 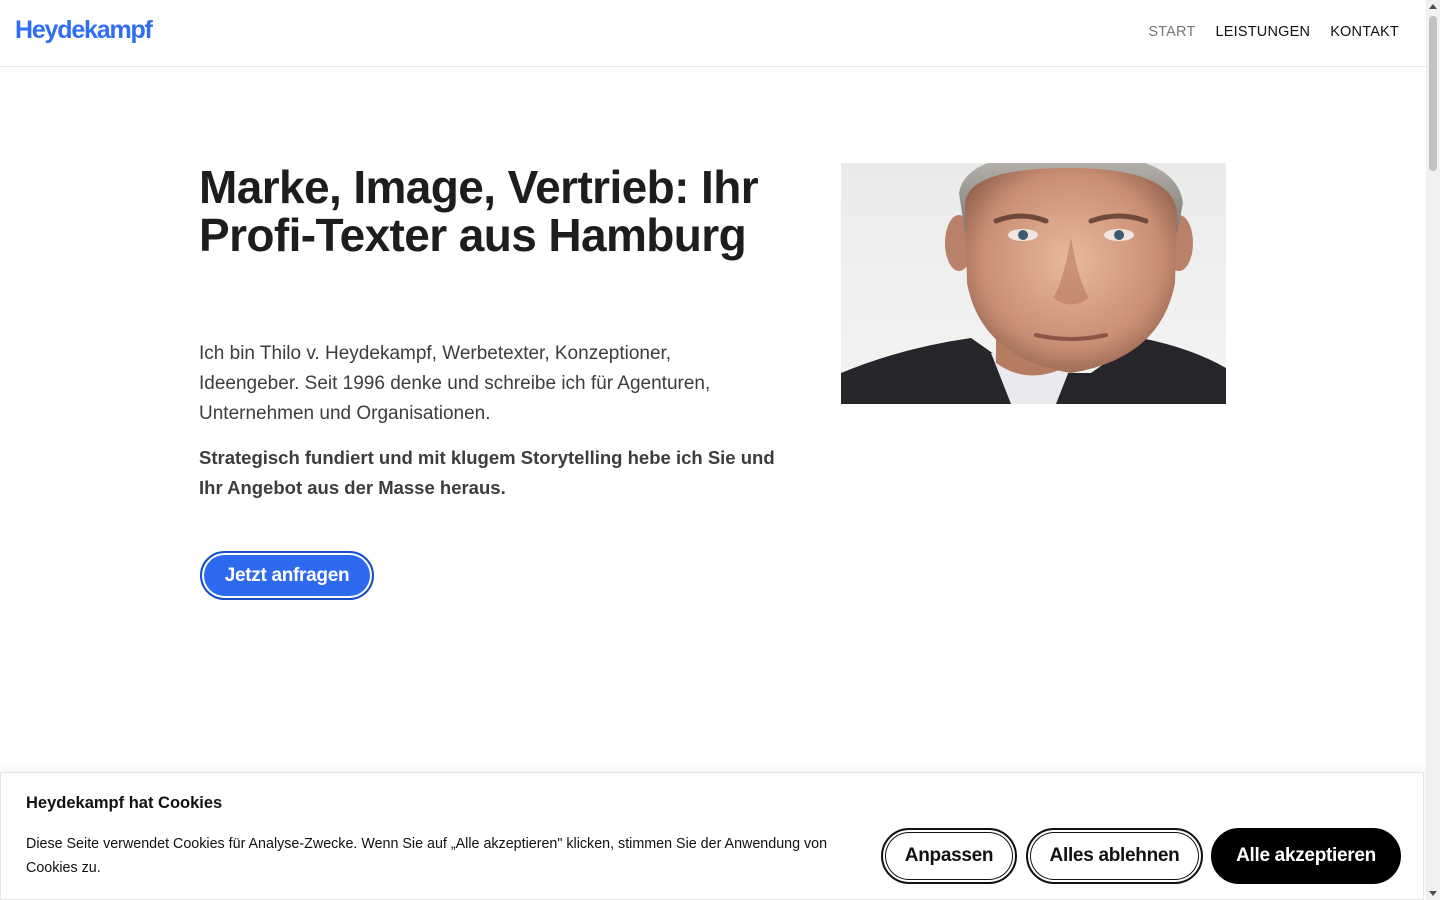 What do you see at coordinates (1433, 6) in the screenshot?
I see `scroll-up-icon` at bounding box center [1433, 6].